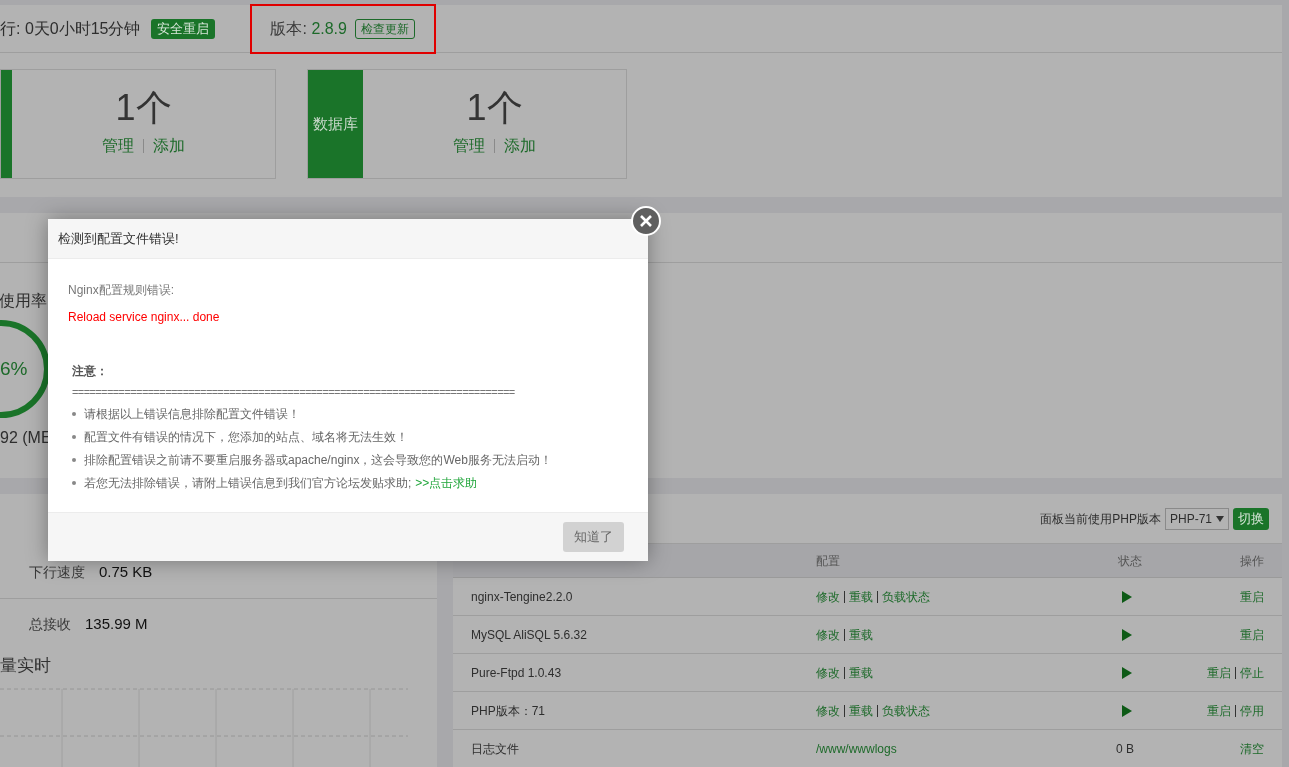  Describe the element at coordinates (509, 711) in the screenshot. I see `software-name: PHP版本：71` at that location.